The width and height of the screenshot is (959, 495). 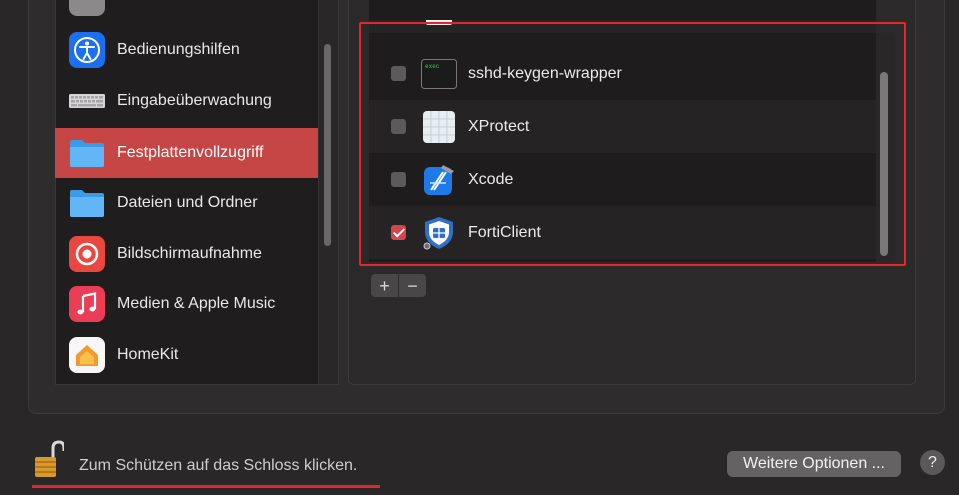 What do you see at coordinates (196, 303) in the screenshot?
I see `sidebar-item-label: Medien & Apple Music` at bounding box center [196, 303].